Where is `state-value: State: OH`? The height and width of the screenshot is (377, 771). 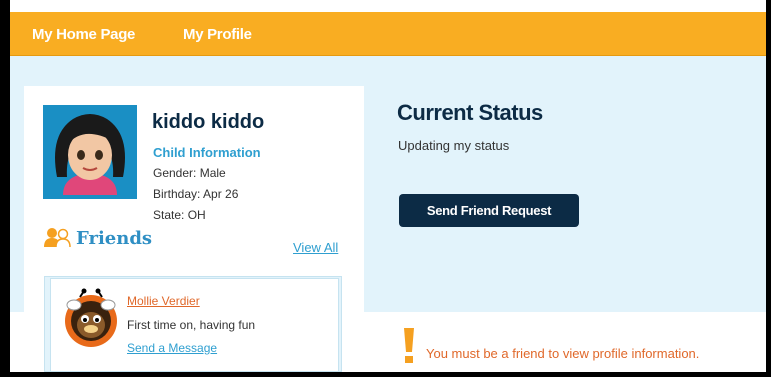 state-value: State: OH is located at coordinates (179, 215).